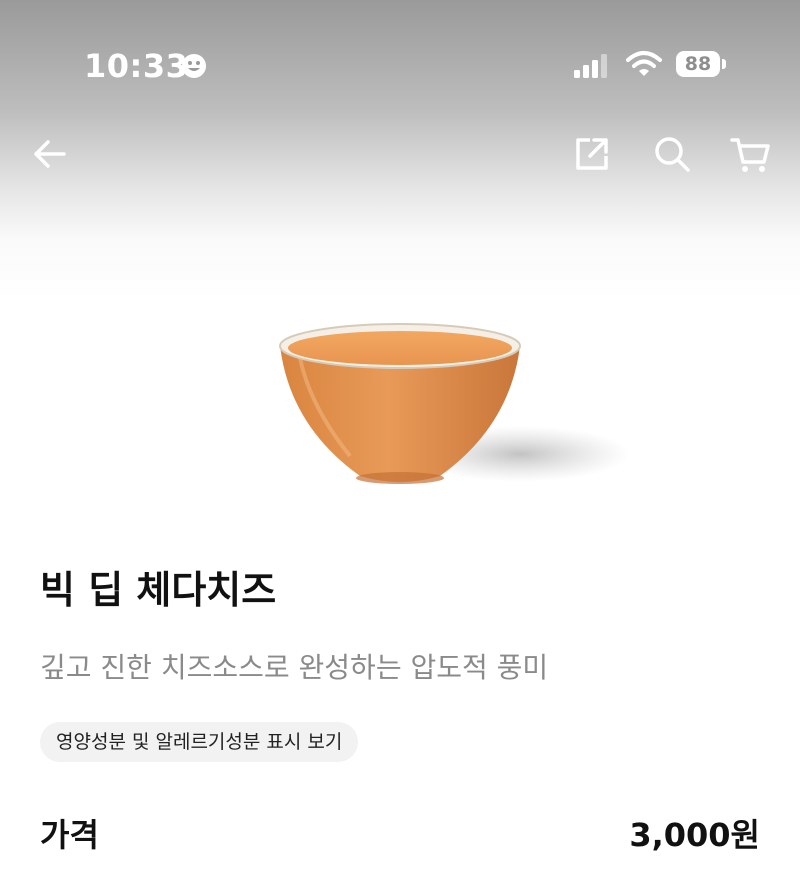  What do you see at coordinates (199, 742) in the screenshot?
I see `nutrition-allergy-info-button: 영양성분 및 알레르기성분 표시 보기` at bounding box center [199, 742].